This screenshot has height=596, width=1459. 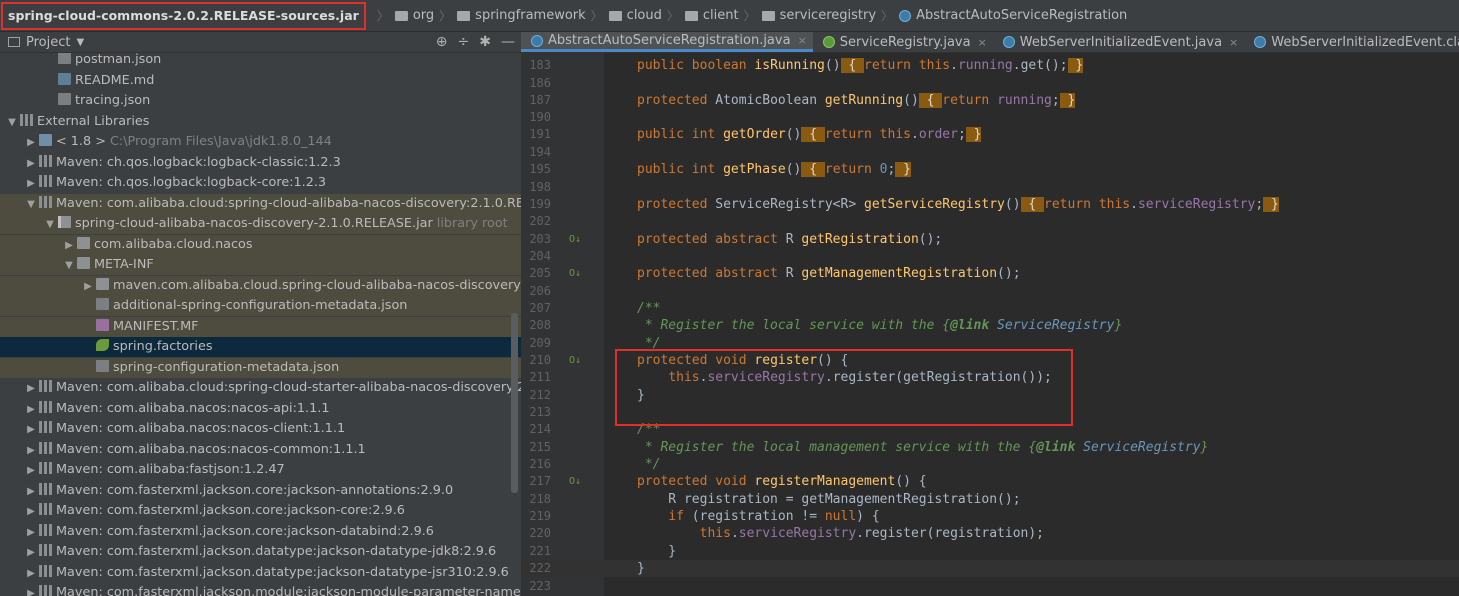 What do you see at coordinates (260, 81) in the screenshot?
I see `tree-item: README.md` at bounding box center [260, 81].